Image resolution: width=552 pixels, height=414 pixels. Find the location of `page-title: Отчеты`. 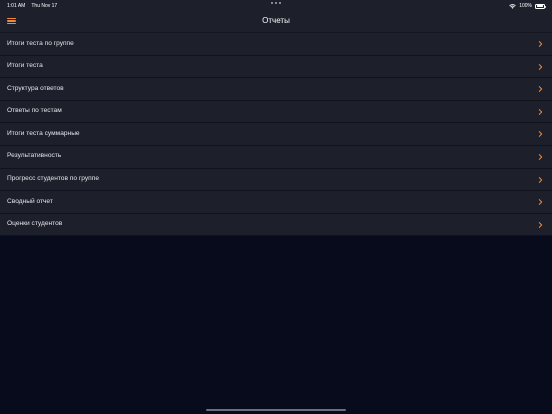

page-title: Отчеты is located at coordinates (276, 20).